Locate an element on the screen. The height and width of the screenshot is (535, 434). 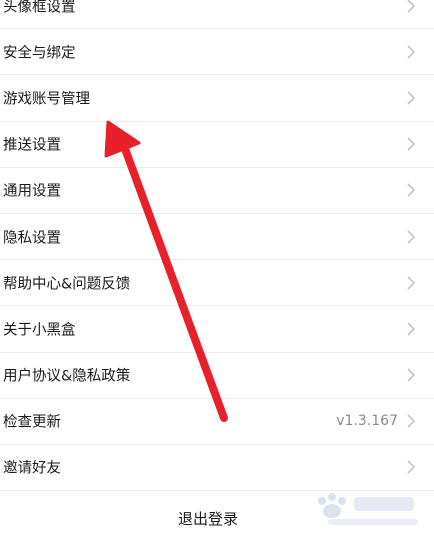
settings-item-help: 帮助中心&问题反馈 is located at coordinates (217, 283).